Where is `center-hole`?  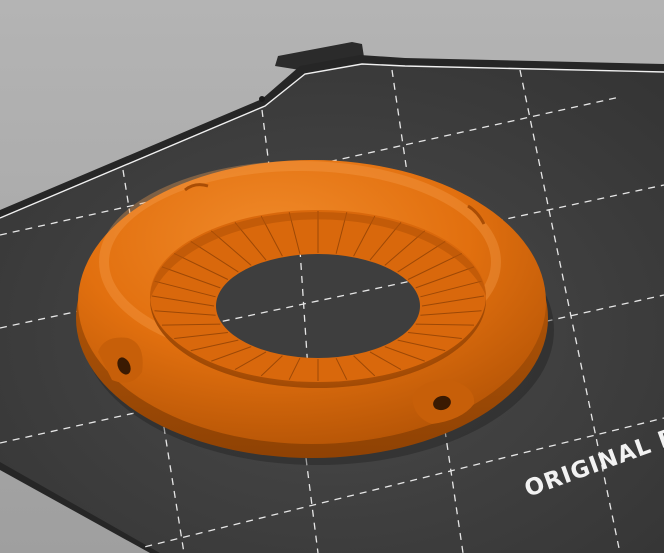
center-hole is located at coordinates (318, 306).